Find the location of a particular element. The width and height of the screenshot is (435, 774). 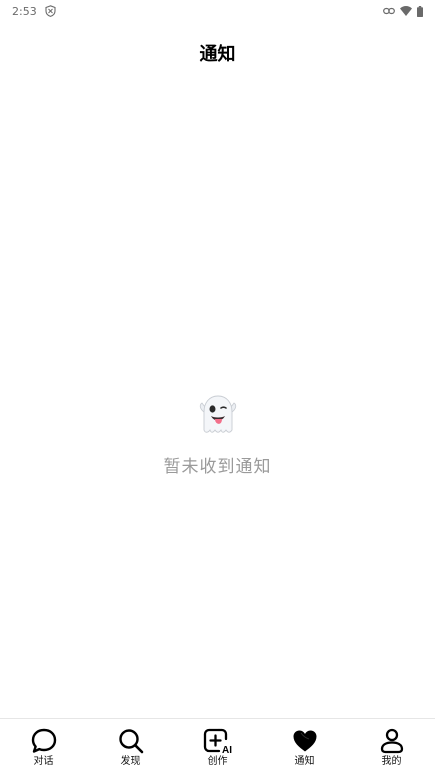

ghost-icon is located at coordinates (217, 414).